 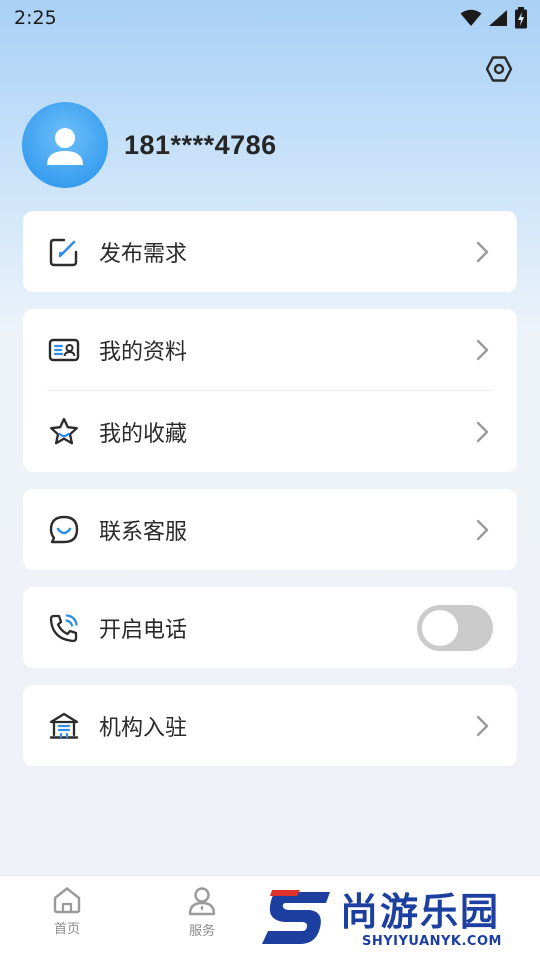 I want to click on watermark-logo: 尚游乐园 SHYIYUANYK.COM, so click(x=400, y=919).